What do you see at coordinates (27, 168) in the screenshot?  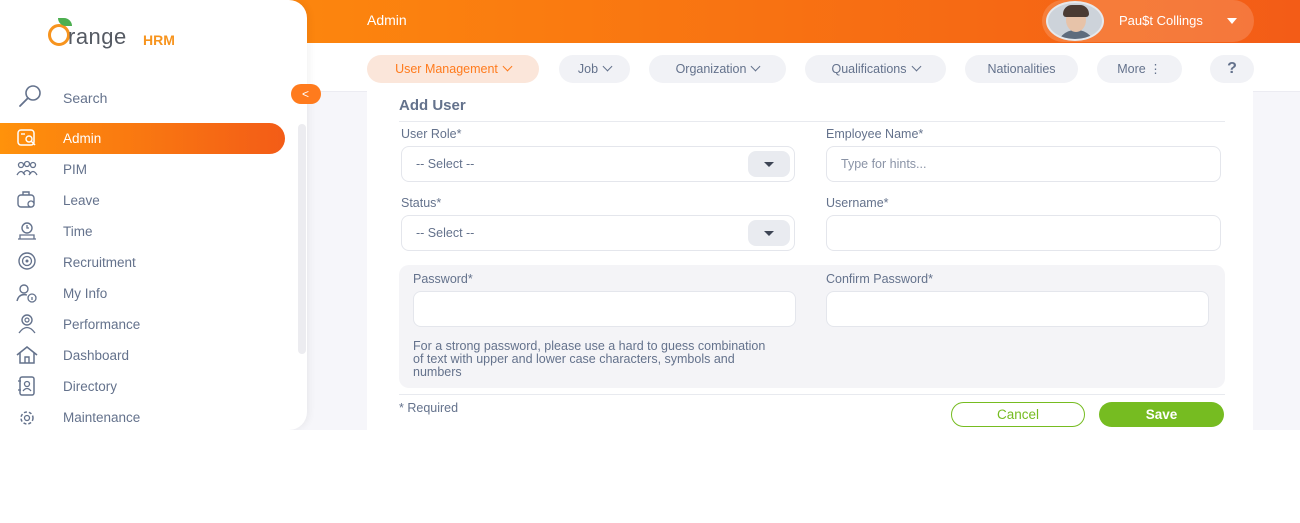 I see `people-icon` at bounding box center [27, 168].